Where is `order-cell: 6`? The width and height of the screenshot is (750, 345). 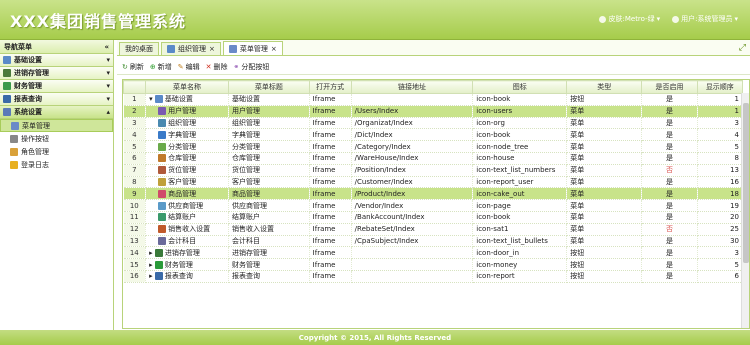
order-cell: 6 is located at coordinates (720, 276).